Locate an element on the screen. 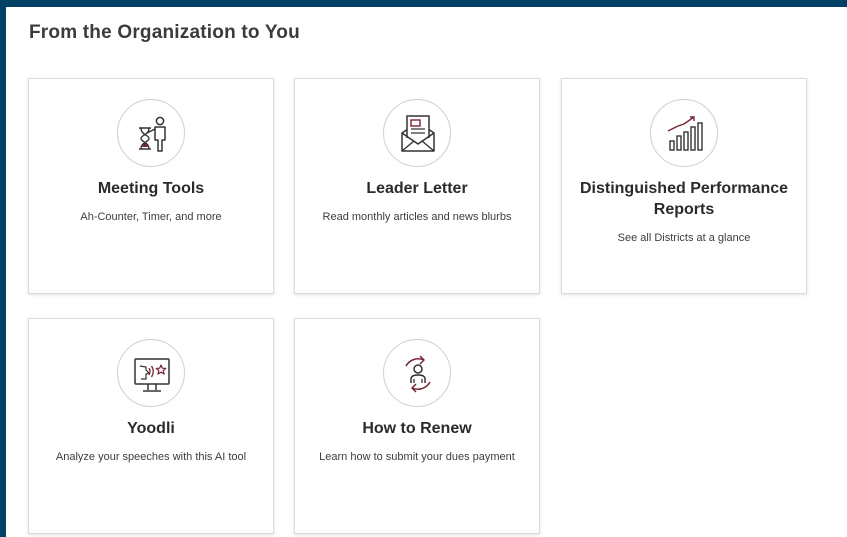 The image size is (847, 537). card-description: Read monthly articles and news blurbs is located at coordinates (417, 217).